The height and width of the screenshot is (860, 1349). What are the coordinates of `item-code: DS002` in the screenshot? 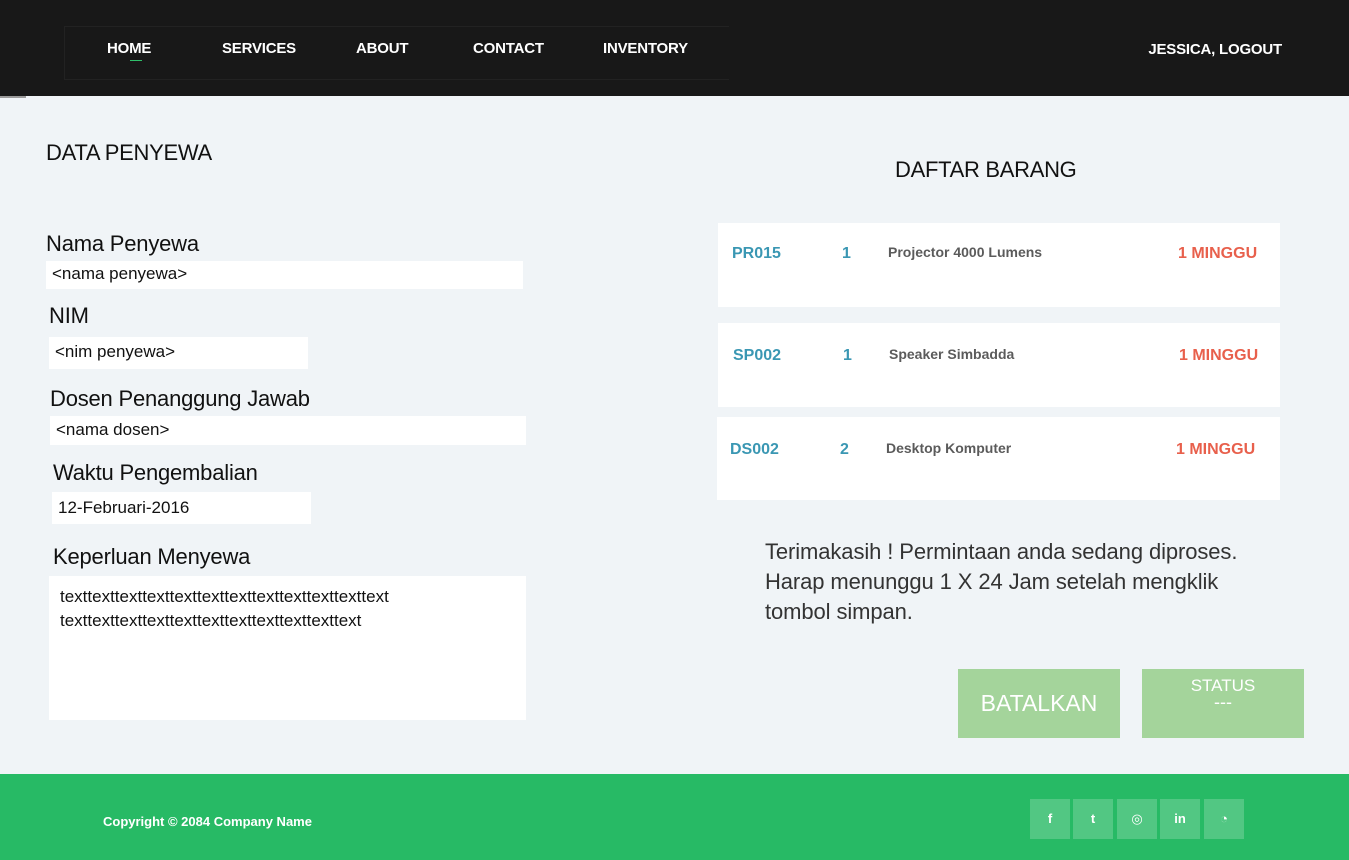 It's located at (754, 449).